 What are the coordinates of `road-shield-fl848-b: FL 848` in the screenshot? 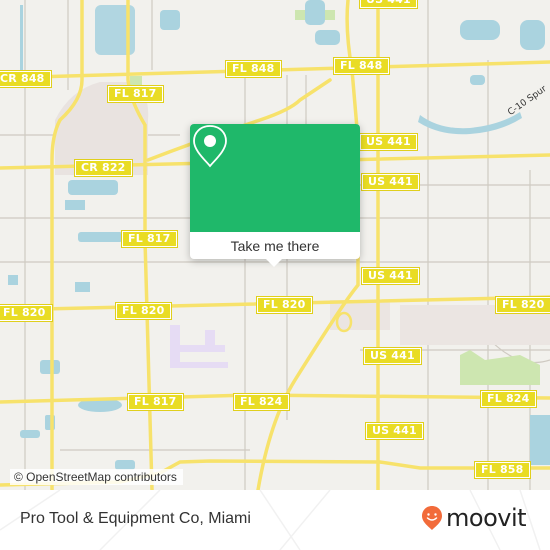 It's located at (361, 66).